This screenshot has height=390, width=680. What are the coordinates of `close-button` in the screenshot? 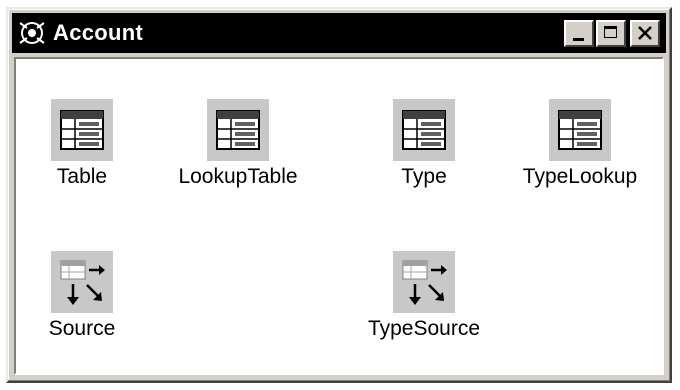 It's located at (645, 33).